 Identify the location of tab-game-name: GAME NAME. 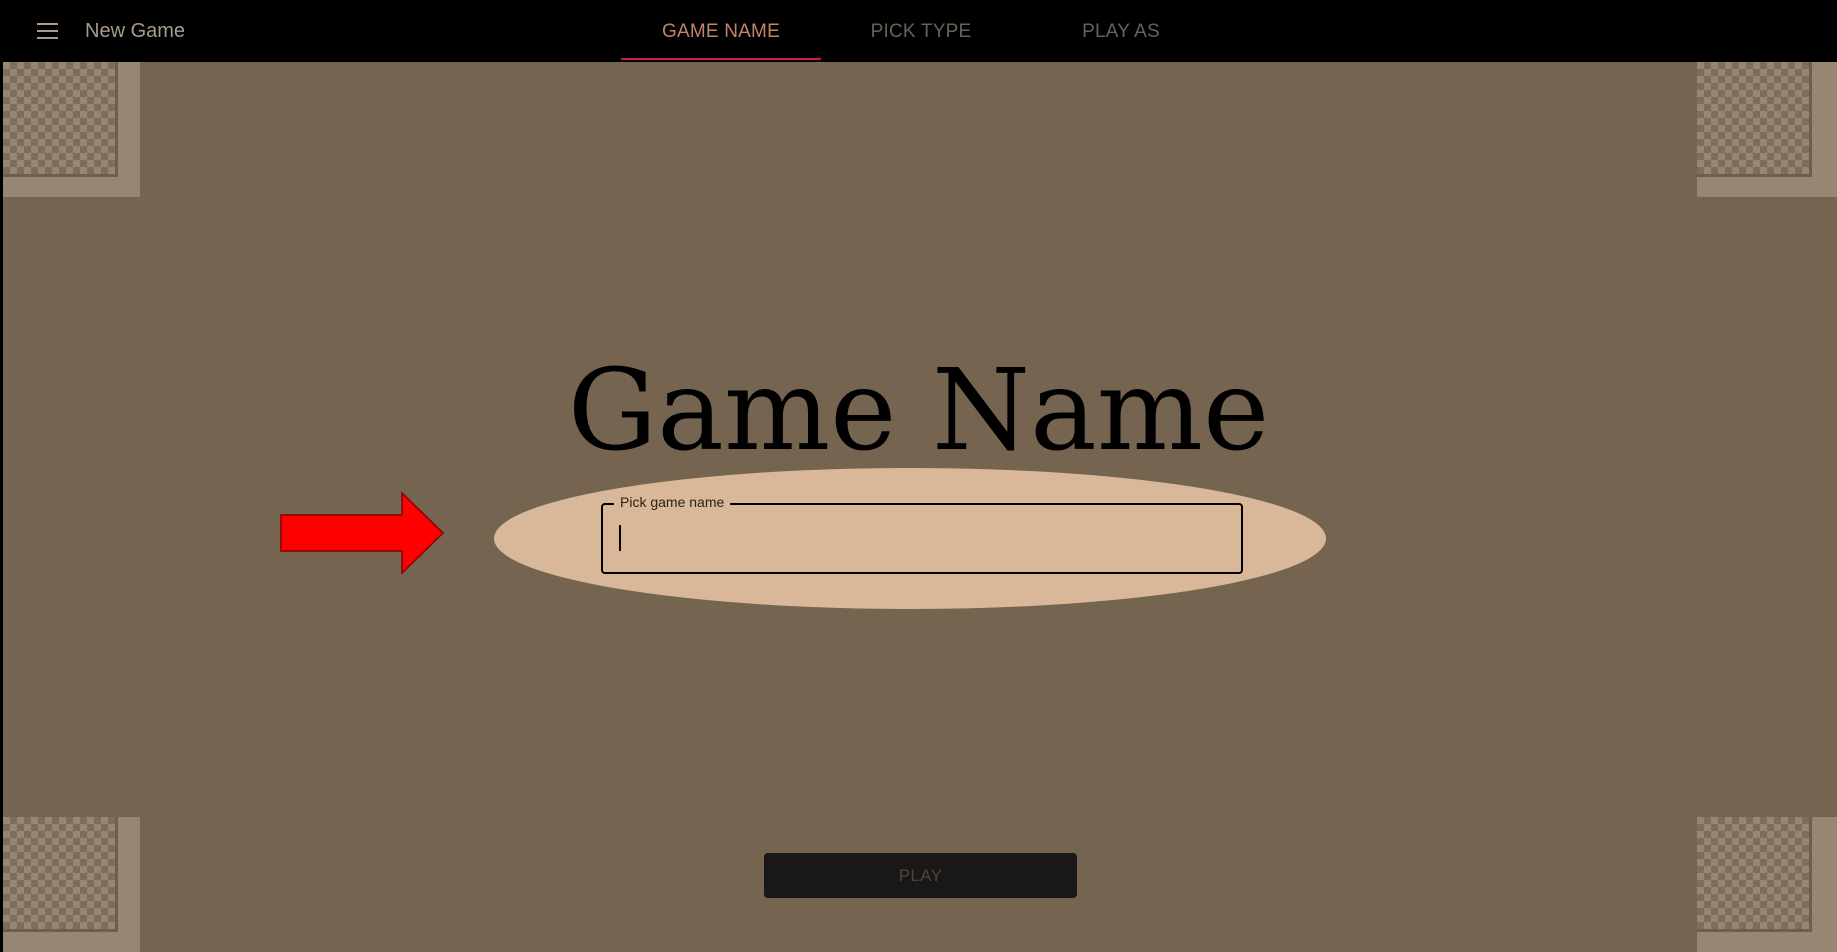
(721, 31).